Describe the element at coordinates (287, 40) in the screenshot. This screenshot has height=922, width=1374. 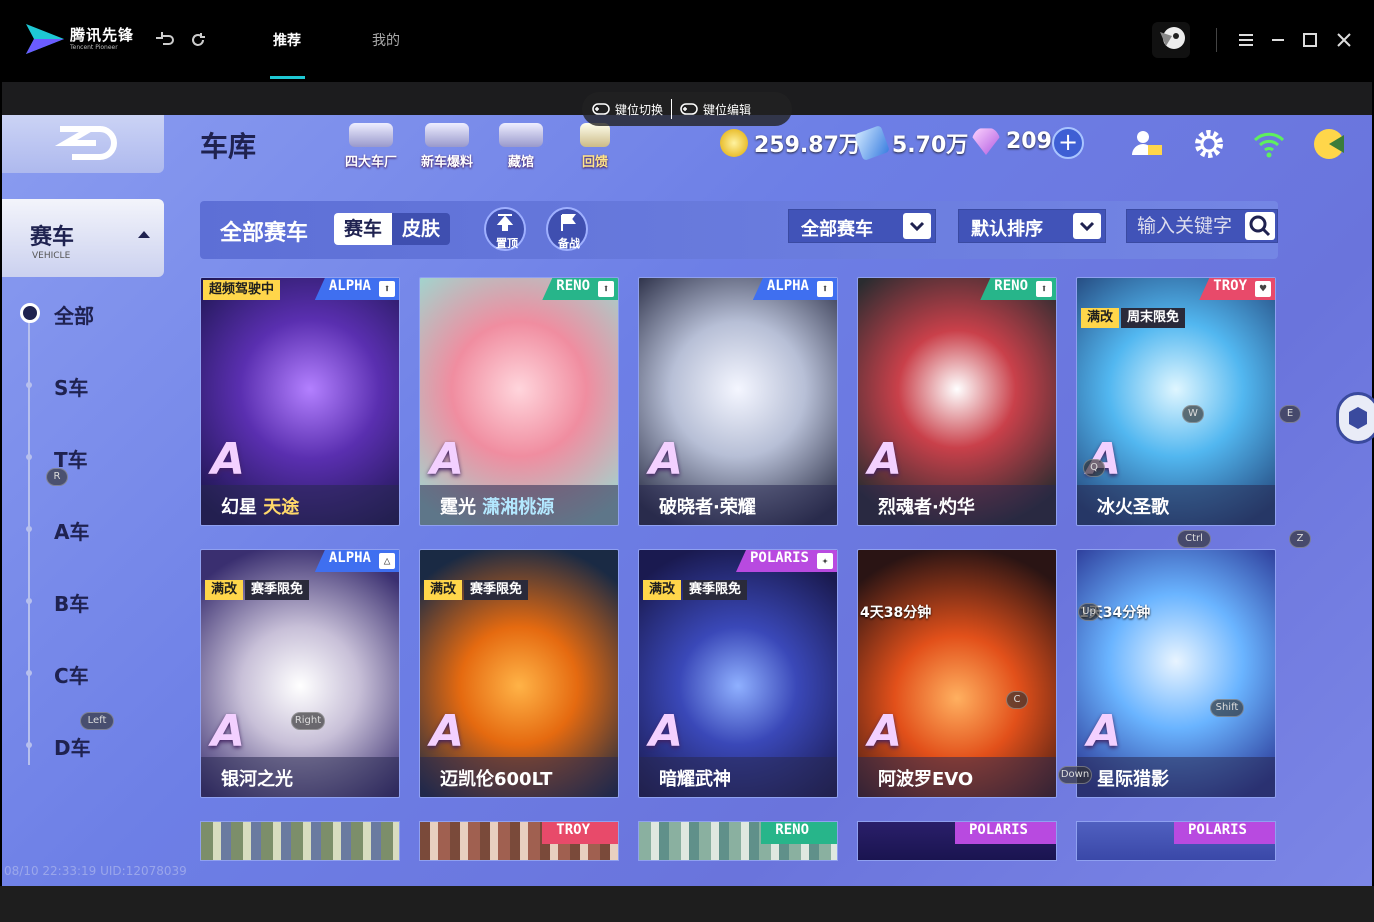
I see `tab-recommend: 推荐` at that location.